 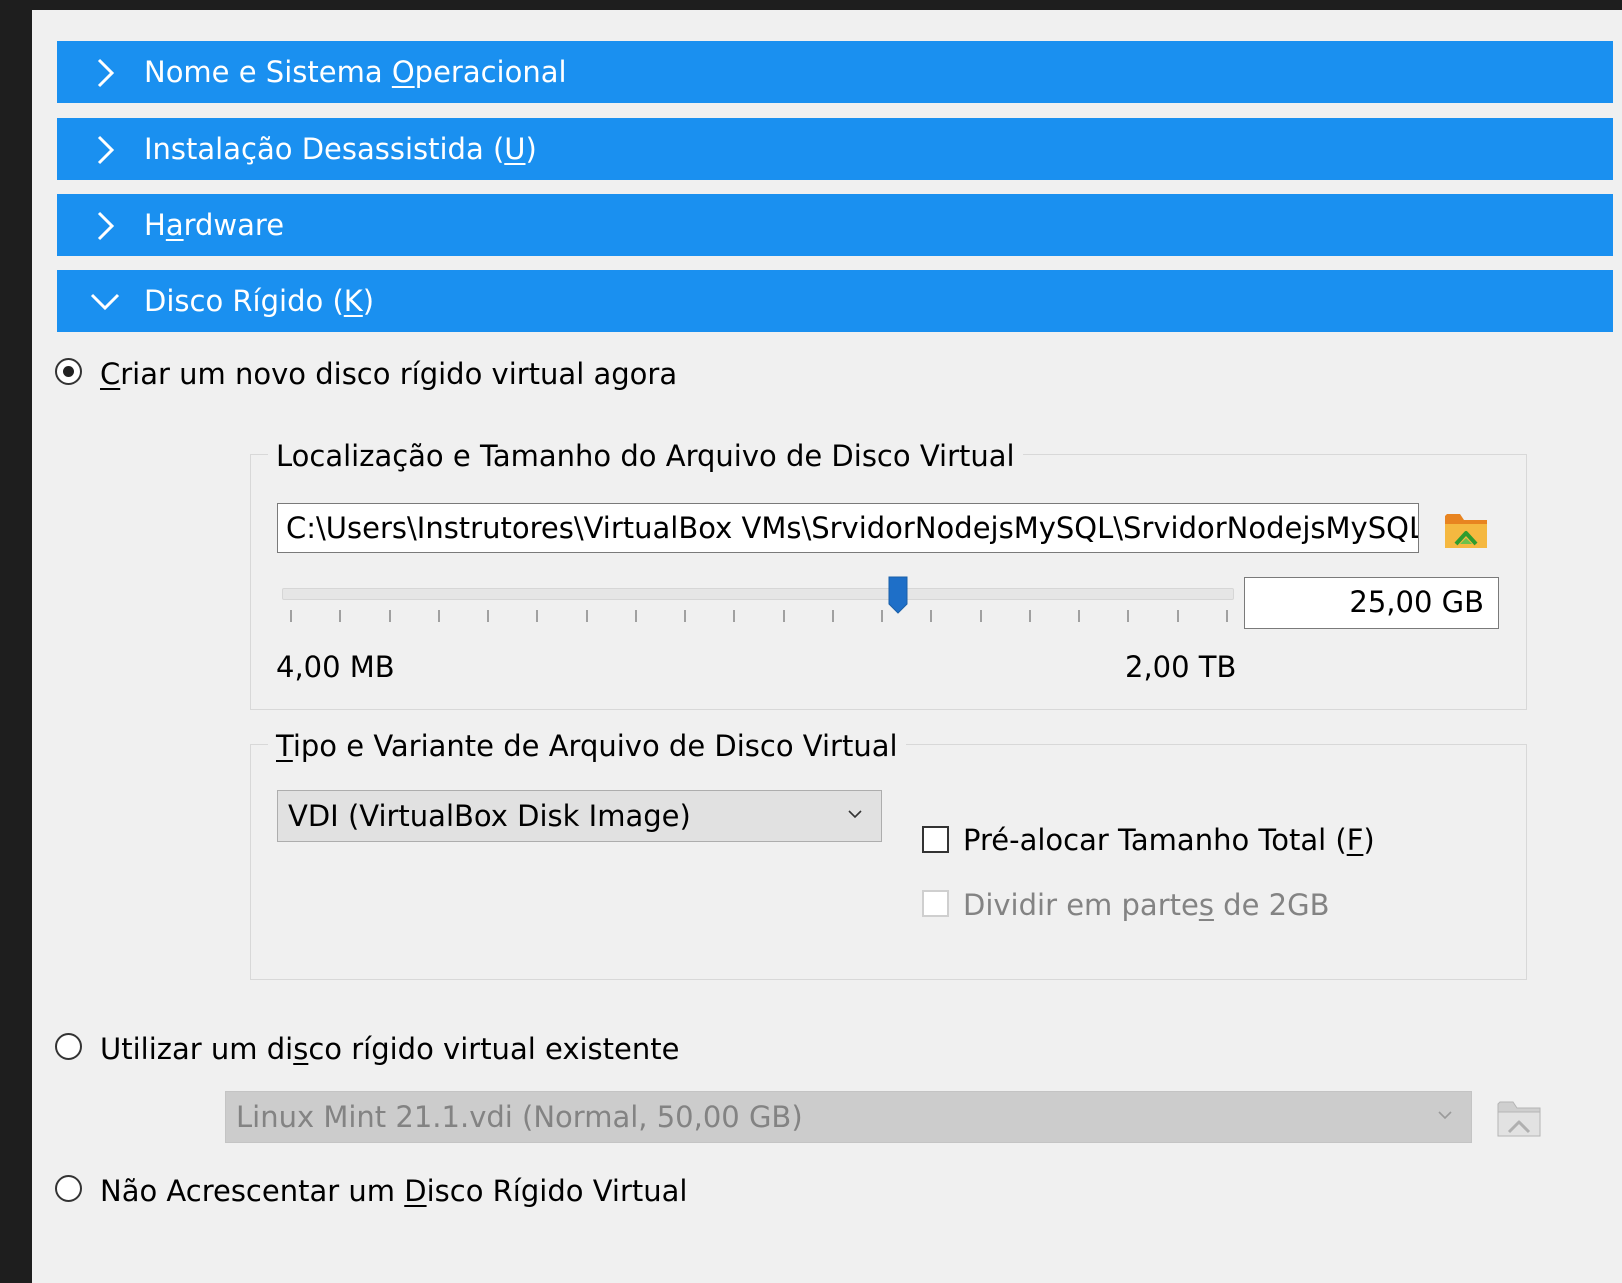 What do you see at coordinates (340, 149) in the screenshot?
I see `section-label: Instalação Desassistida (U)` at bounding box center [340, 149].